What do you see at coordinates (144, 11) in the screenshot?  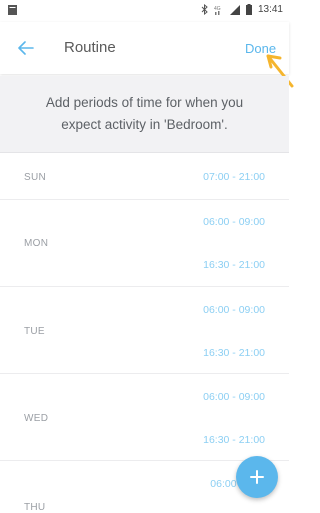 I see `status-bar: 4G 13:41` at bounding box center [144, 11].